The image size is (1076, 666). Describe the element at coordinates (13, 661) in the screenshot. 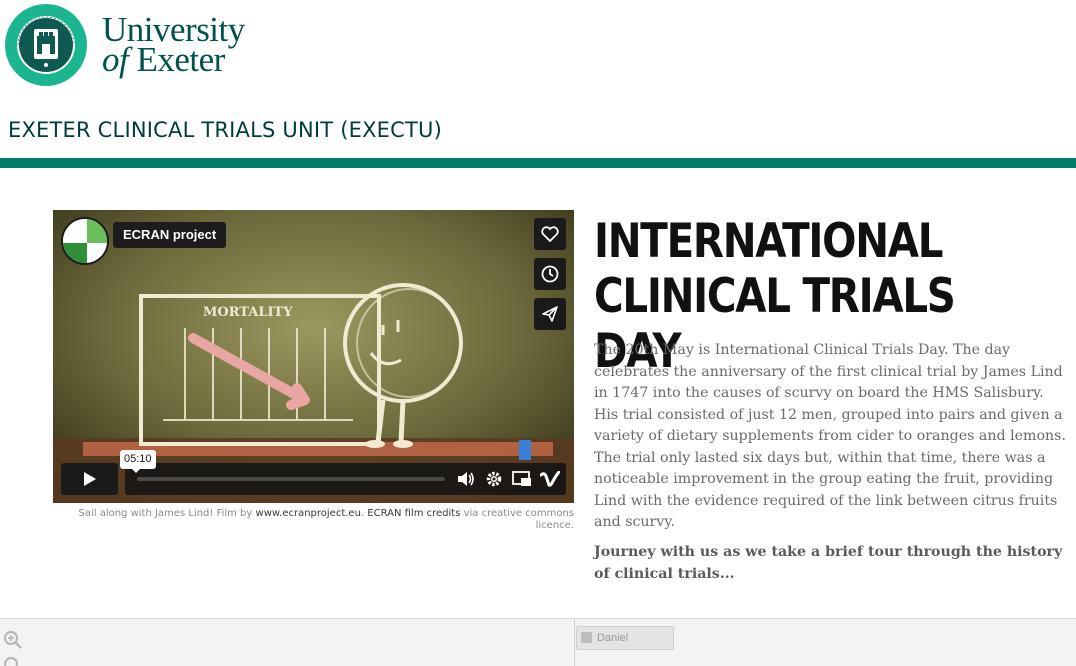

I see `zoom-out-icon` at that location.